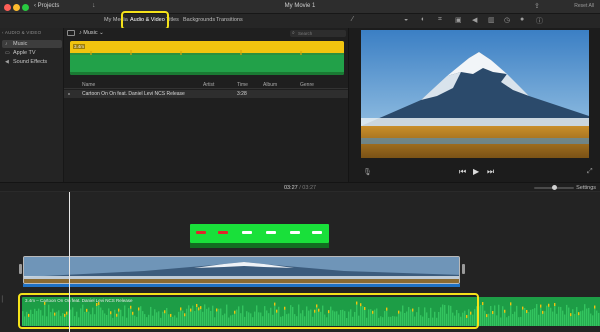 This screenshot has height=332, width=600. What do you see at coordinates (539, 21) in the screenshot?
I see `info-icon: ⓘ` at bounding box center [539, 21].